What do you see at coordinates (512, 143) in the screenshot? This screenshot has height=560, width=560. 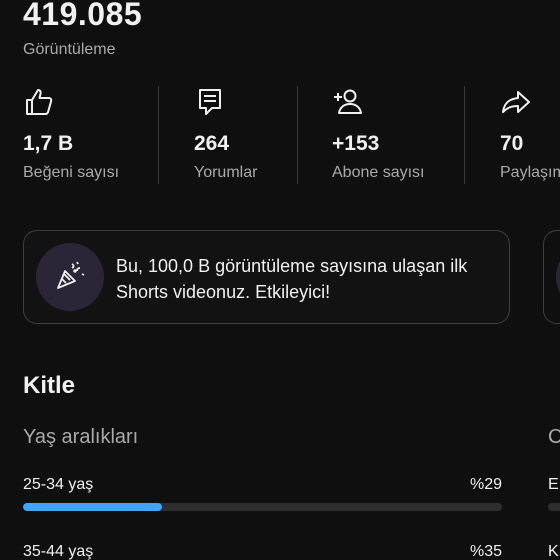 I see `stat-value: 70` at bounding box center [512, 143].